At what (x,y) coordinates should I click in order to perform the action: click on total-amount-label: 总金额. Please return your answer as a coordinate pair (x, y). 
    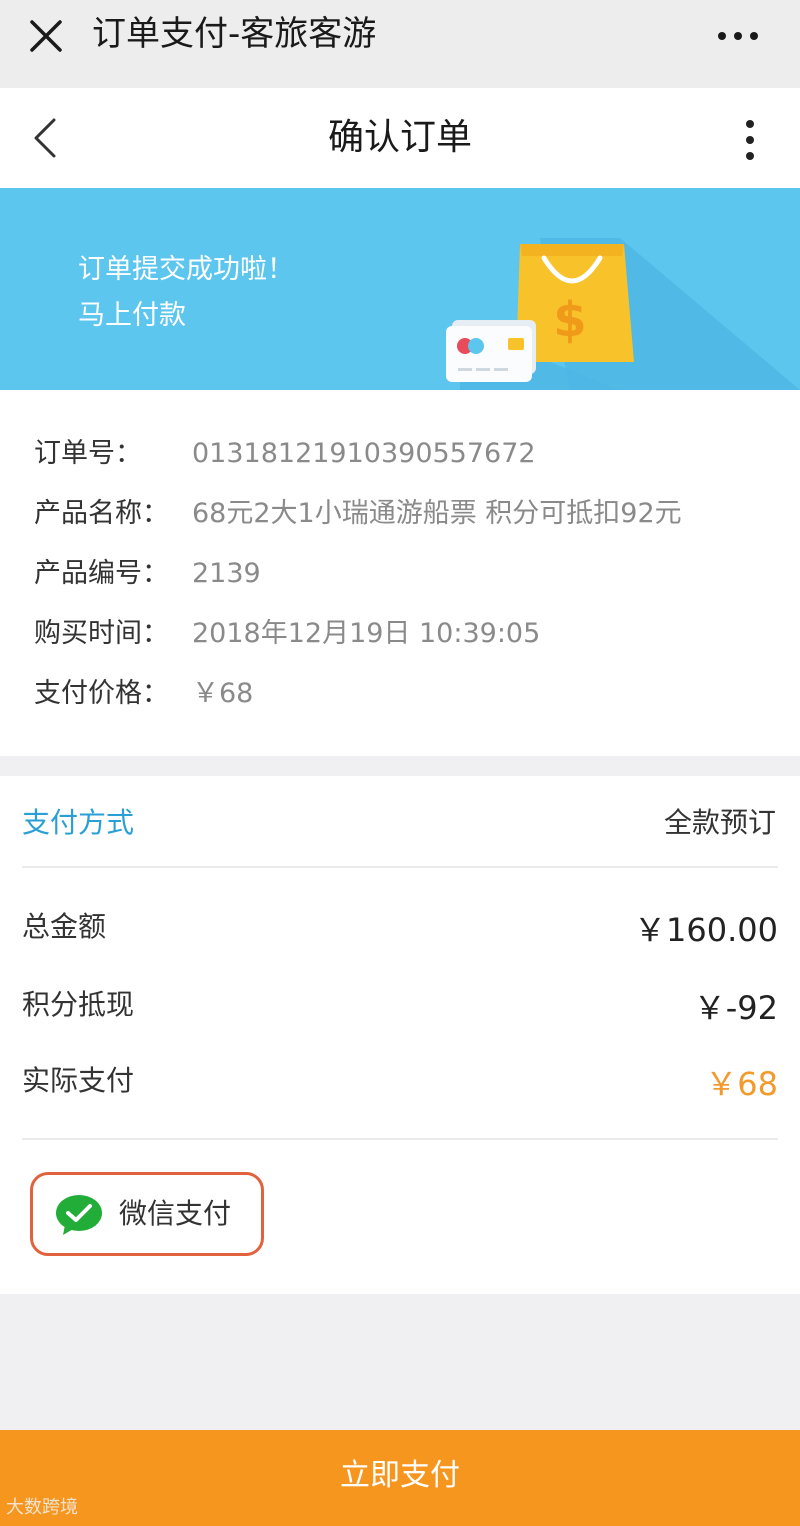
    Looking at the image, I should click on (64, 926).